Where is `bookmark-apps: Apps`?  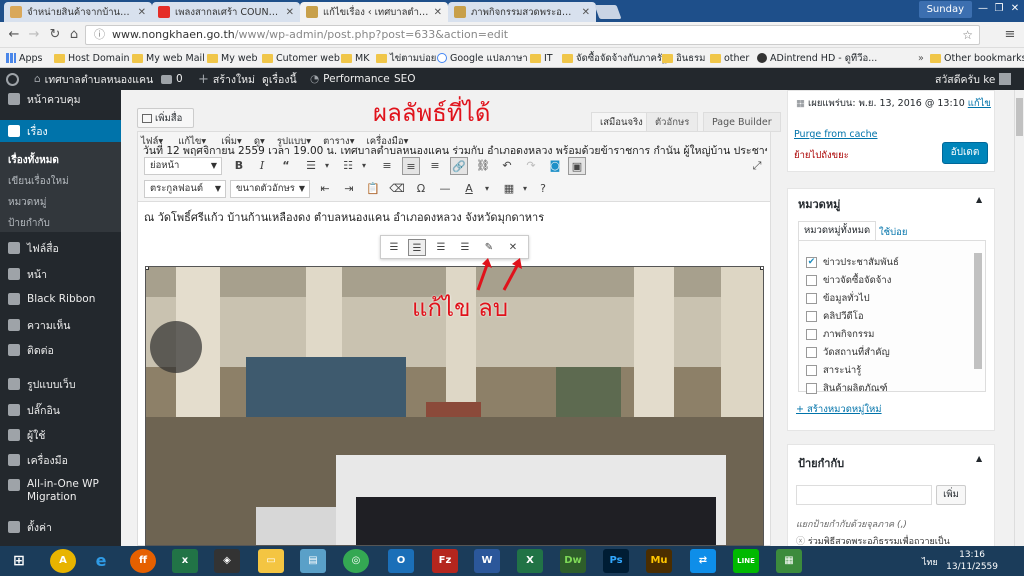
bookmark-apps: Apps is located at coordinates (24, 58).